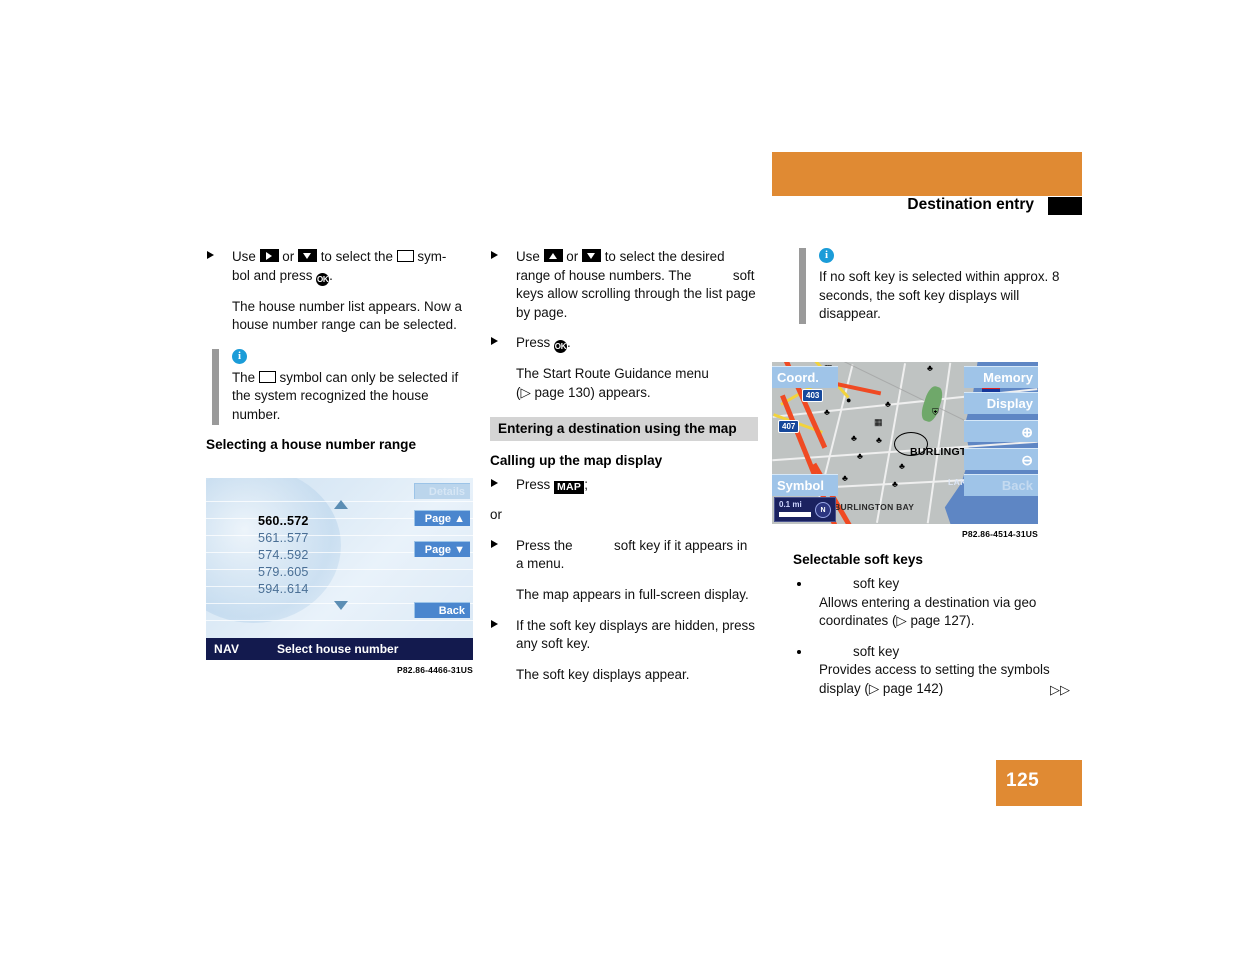 This screenshot has width=1235, height=954. I want to click on status-source-label: NAV, so click(227, 649).